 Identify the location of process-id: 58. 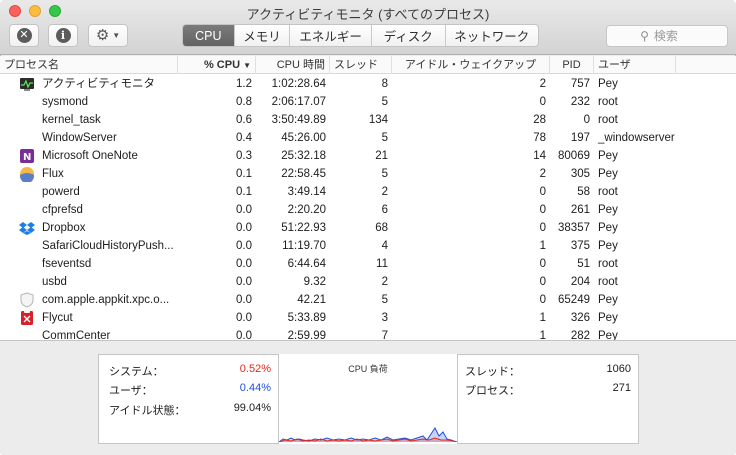
(583, 192).